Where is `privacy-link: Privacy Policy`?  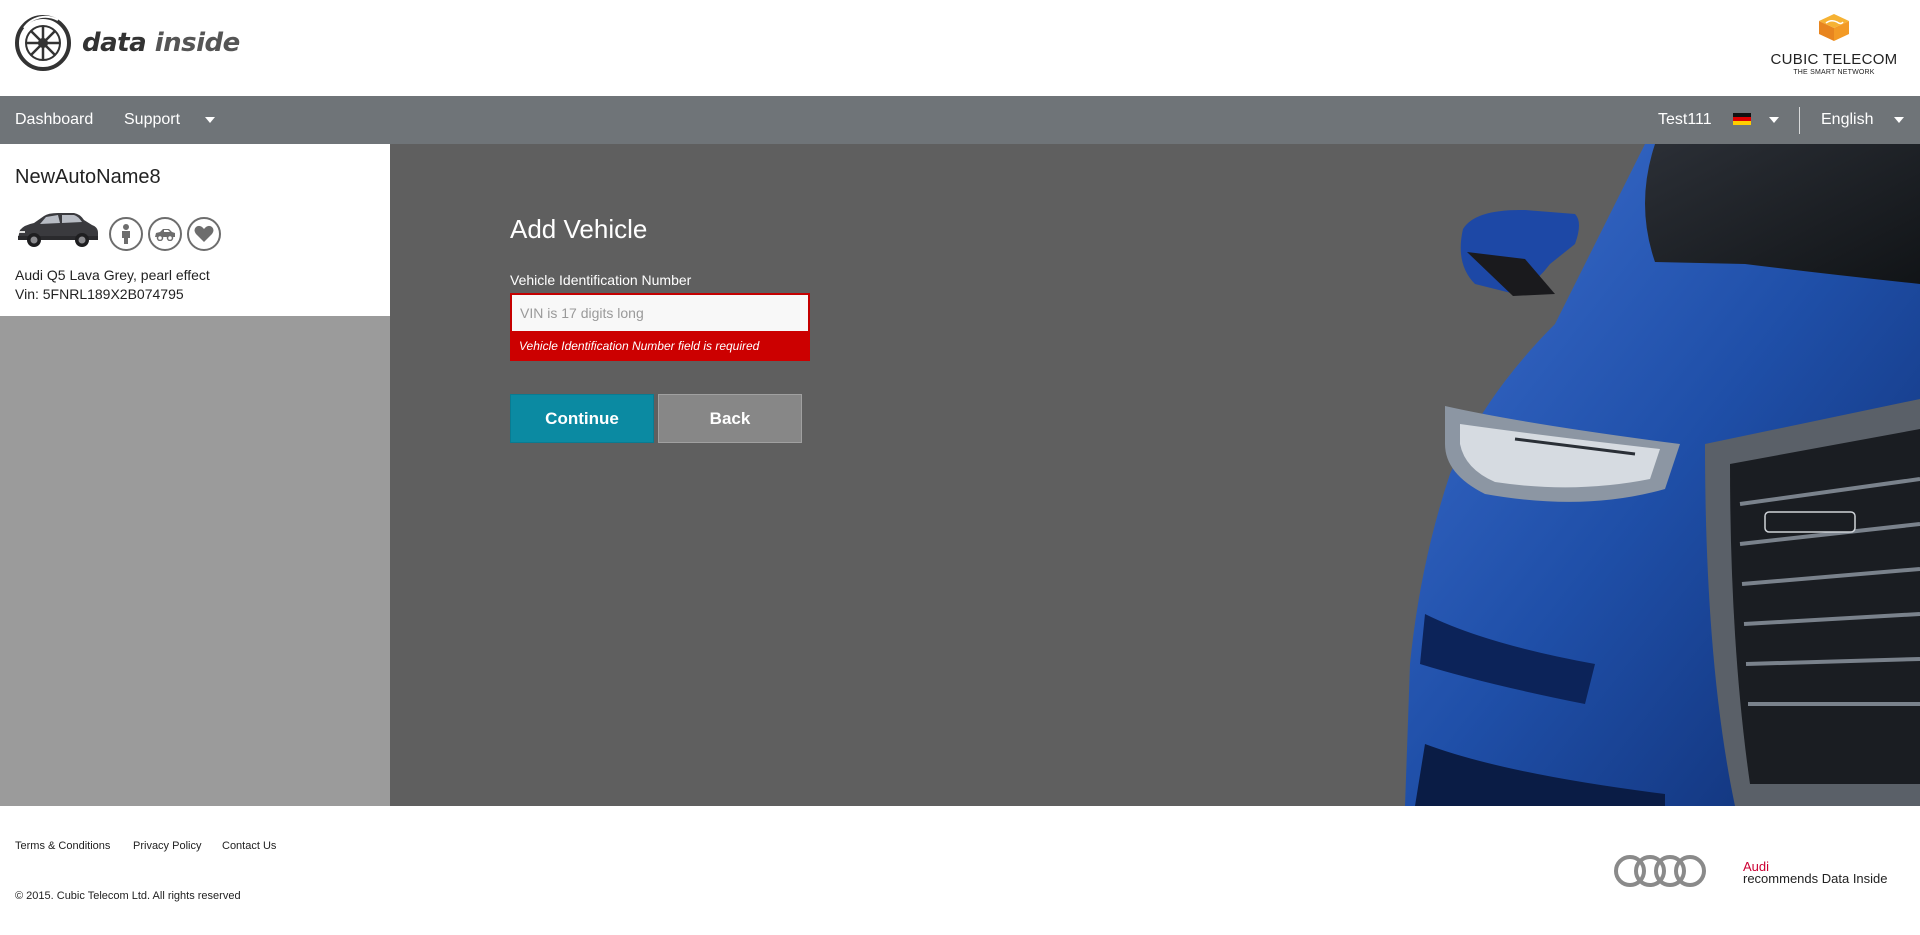 privacy-link: Privacy Policy is located at coordinates (167, 846).